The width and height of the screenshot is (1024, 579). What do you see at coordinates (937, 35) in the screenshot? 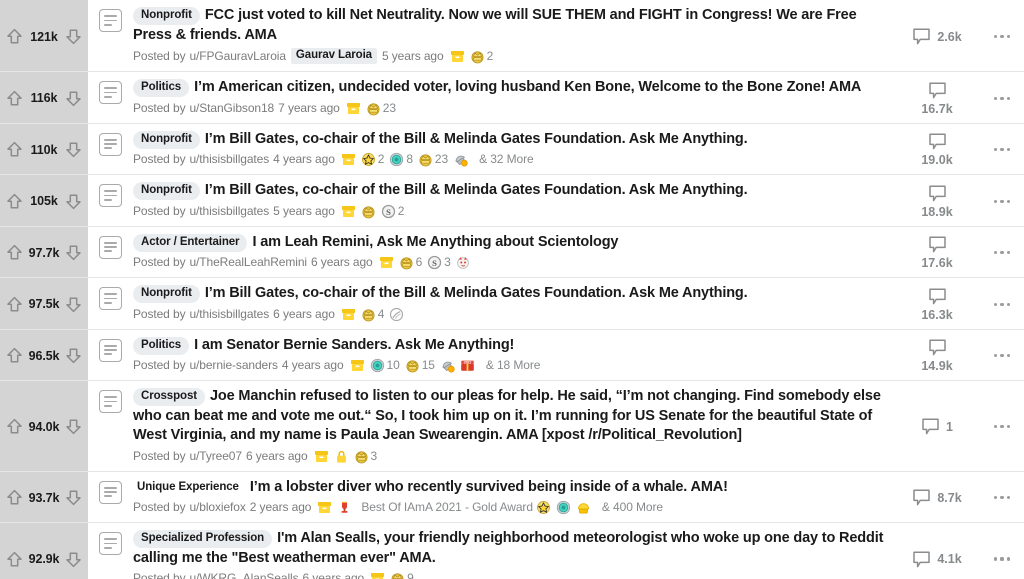
I see `comments-column: 2.6k` at bounding box center [937, 35].